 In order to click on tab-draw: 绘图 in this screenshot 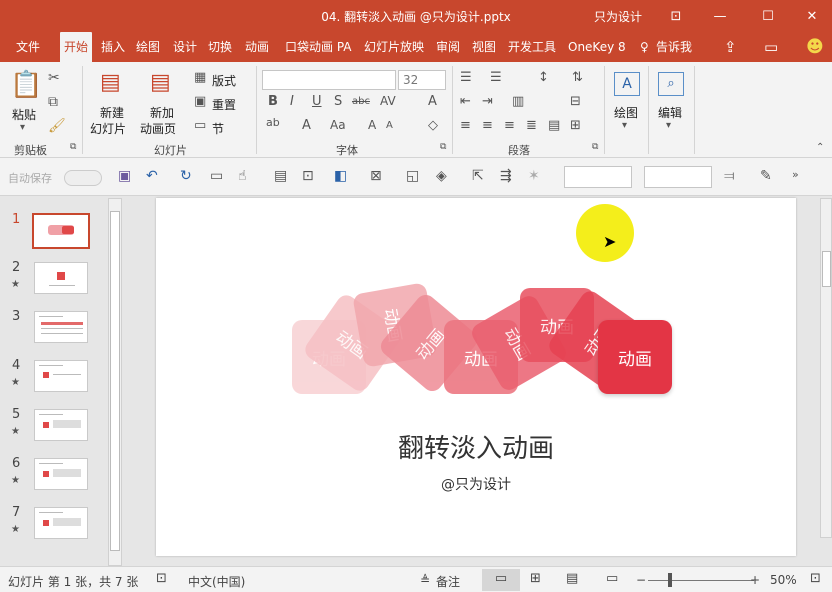, I will do `click(148, 47)`.